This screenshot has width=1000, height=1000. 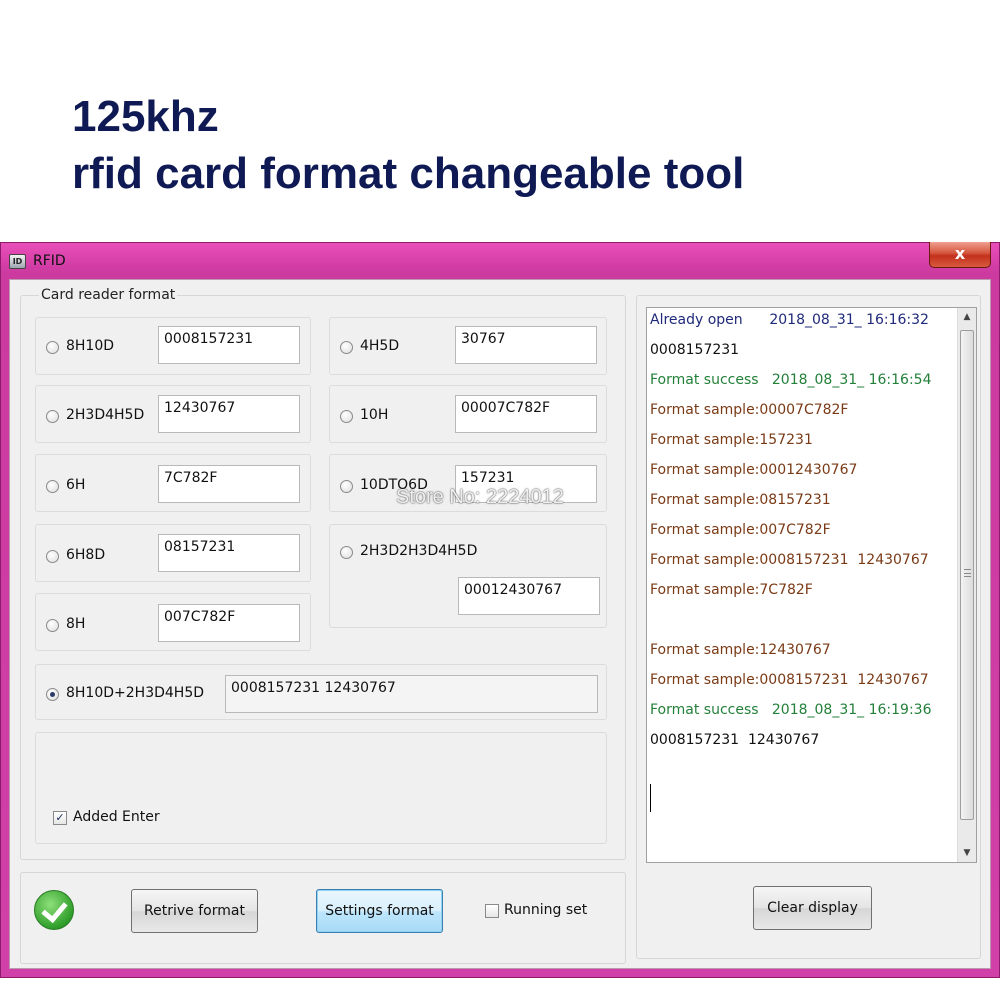 I want to click on success-check-icon, so click(x=54, y=910).